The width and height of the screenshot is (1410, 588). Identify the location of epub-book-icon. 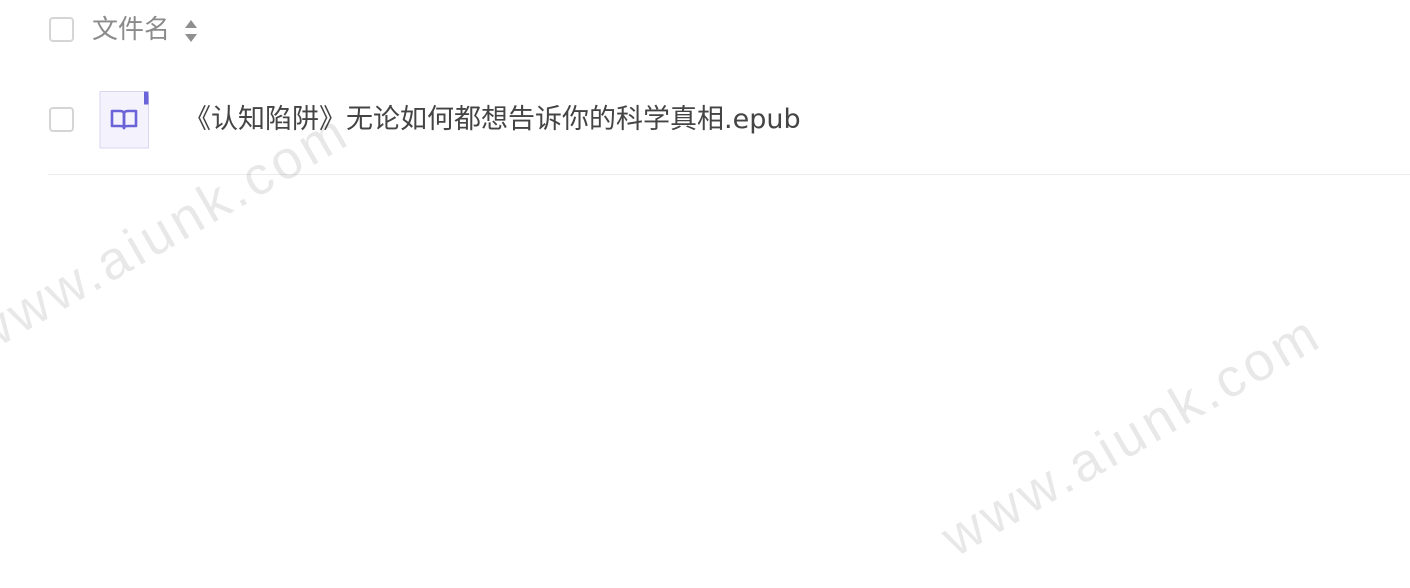
(124, 120).